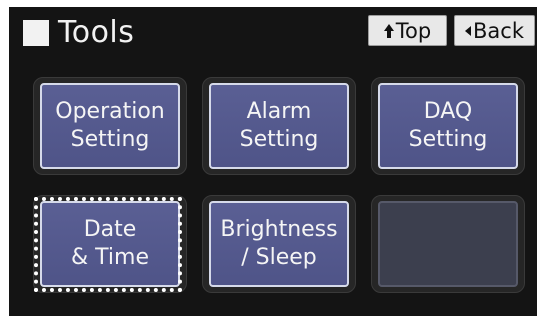  Describe the element at coordinates (498, 30) in the screenshot. I see `back-button-label: Back` at that location.